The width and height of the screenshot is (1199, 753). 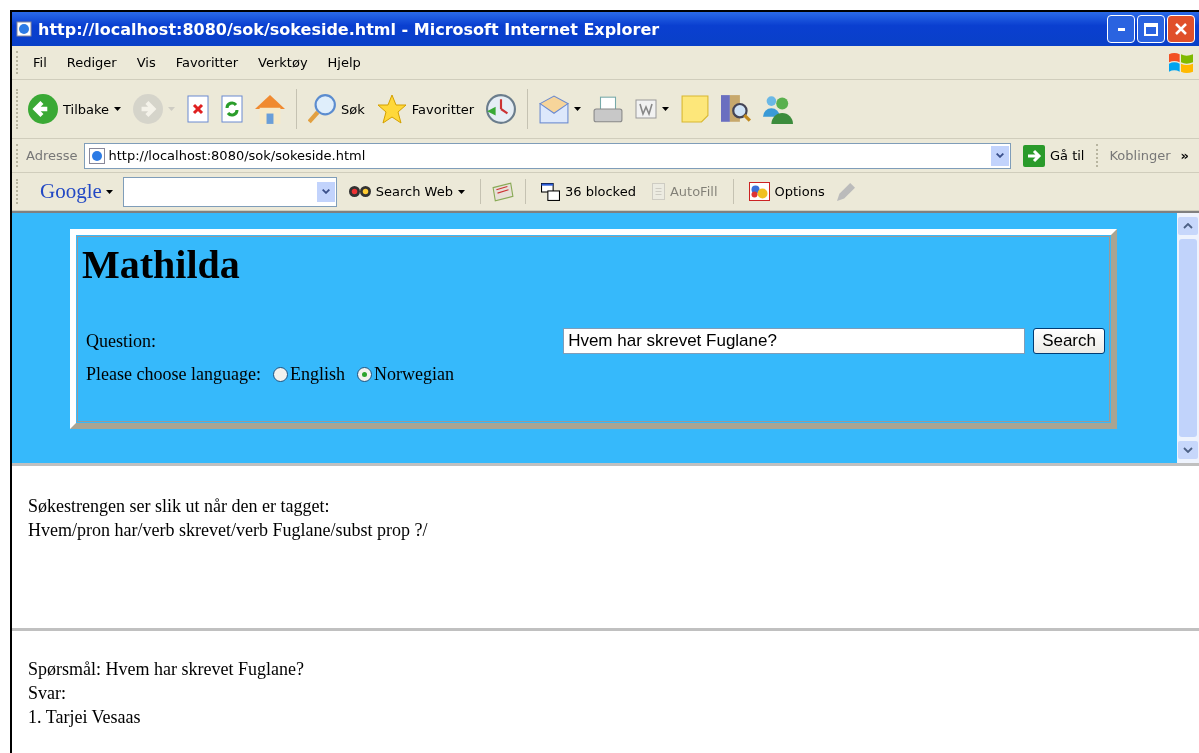 What do you see at coordinates (146, 62) in the screenshot?
I see `menu-item: Vis` at bounding box center [146, 62].